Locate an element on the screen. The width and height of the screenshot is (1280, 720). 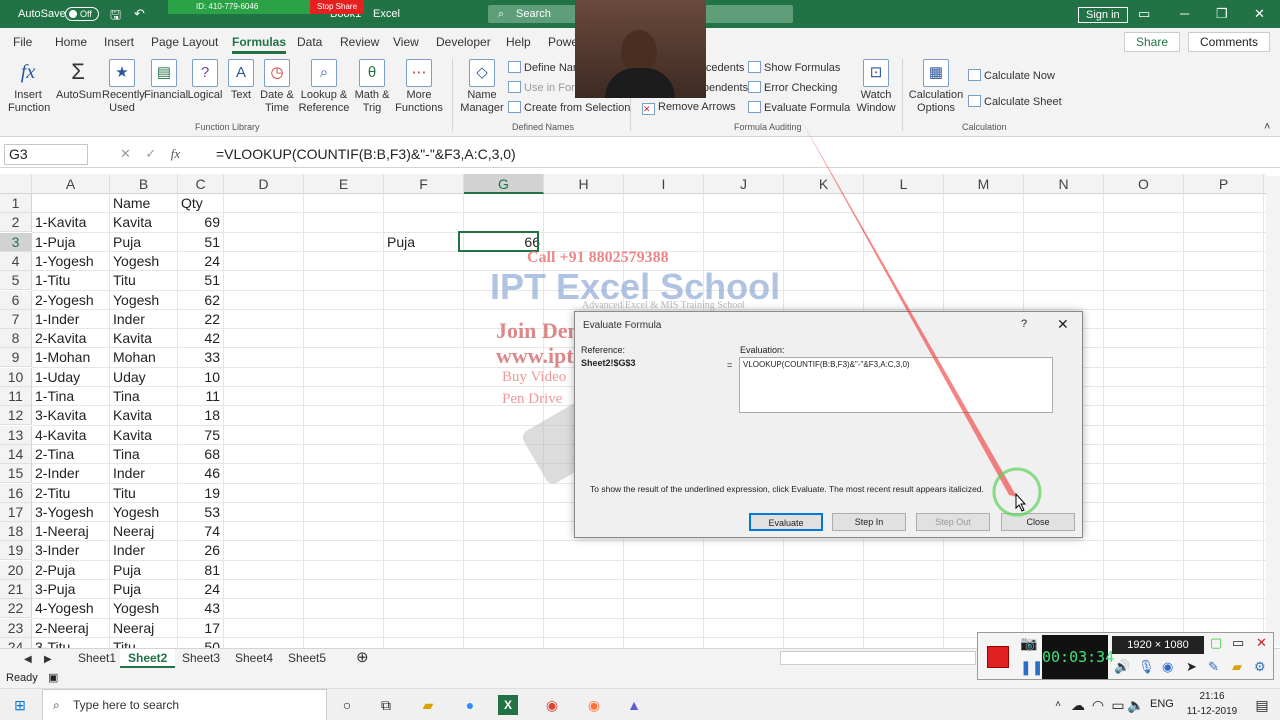
row-header: 20 is located at coordinates (16, 570).